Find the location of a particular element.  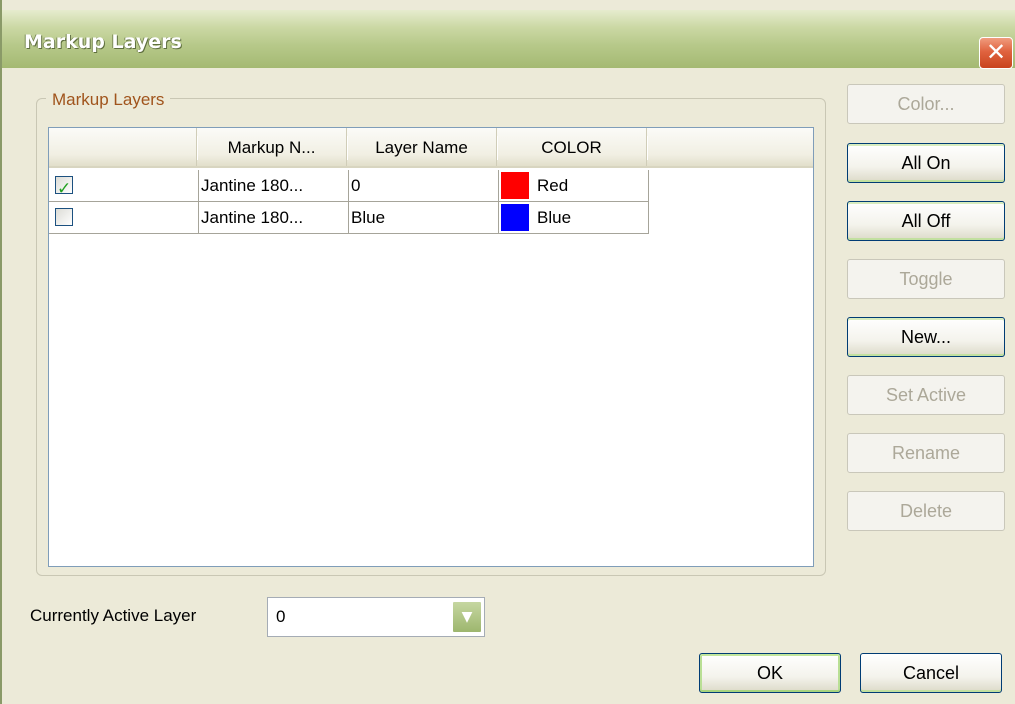

column-header-color: COLOR is located at coordinates (572, 147).